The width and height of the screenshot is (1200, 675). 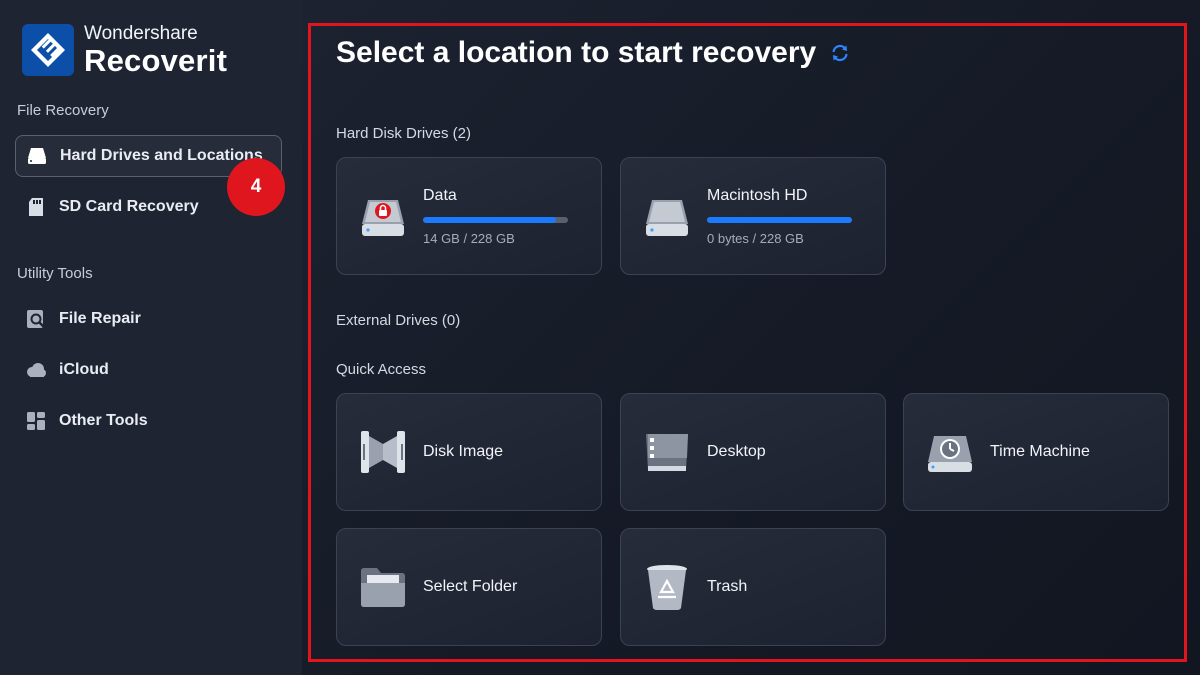 What do you see at coordinates (148, 319) in the screenshot?
I see `sidebar-item-file-repair: File Repair` at bounding box center [148, 319].